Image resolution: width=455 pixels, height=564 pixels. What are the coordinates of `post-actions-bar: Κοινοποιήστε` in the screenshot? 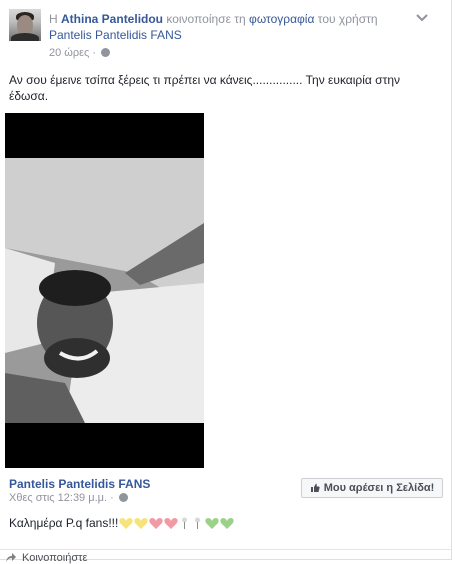 It's located at (226, 556).